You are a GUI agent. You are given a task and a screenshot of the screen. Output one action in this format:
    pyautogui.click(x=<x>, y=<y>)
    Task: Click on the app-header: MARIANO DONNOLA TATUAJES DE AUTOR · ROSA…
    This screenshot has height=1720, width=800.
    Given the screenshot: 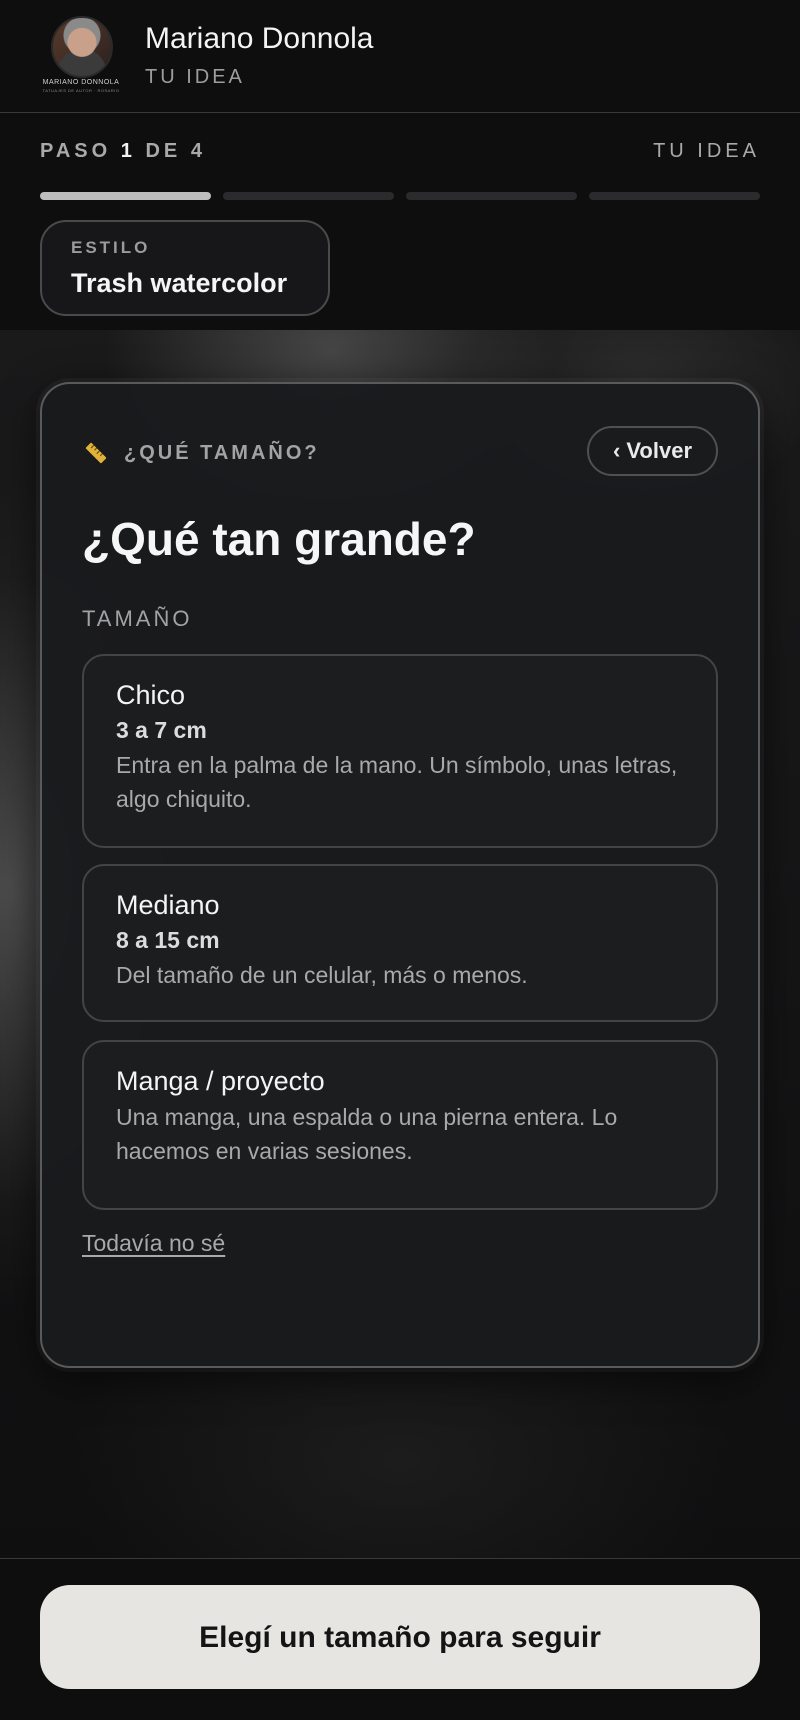 What is the action you would take?
    pyautogui.click(x=400, y=56)
    